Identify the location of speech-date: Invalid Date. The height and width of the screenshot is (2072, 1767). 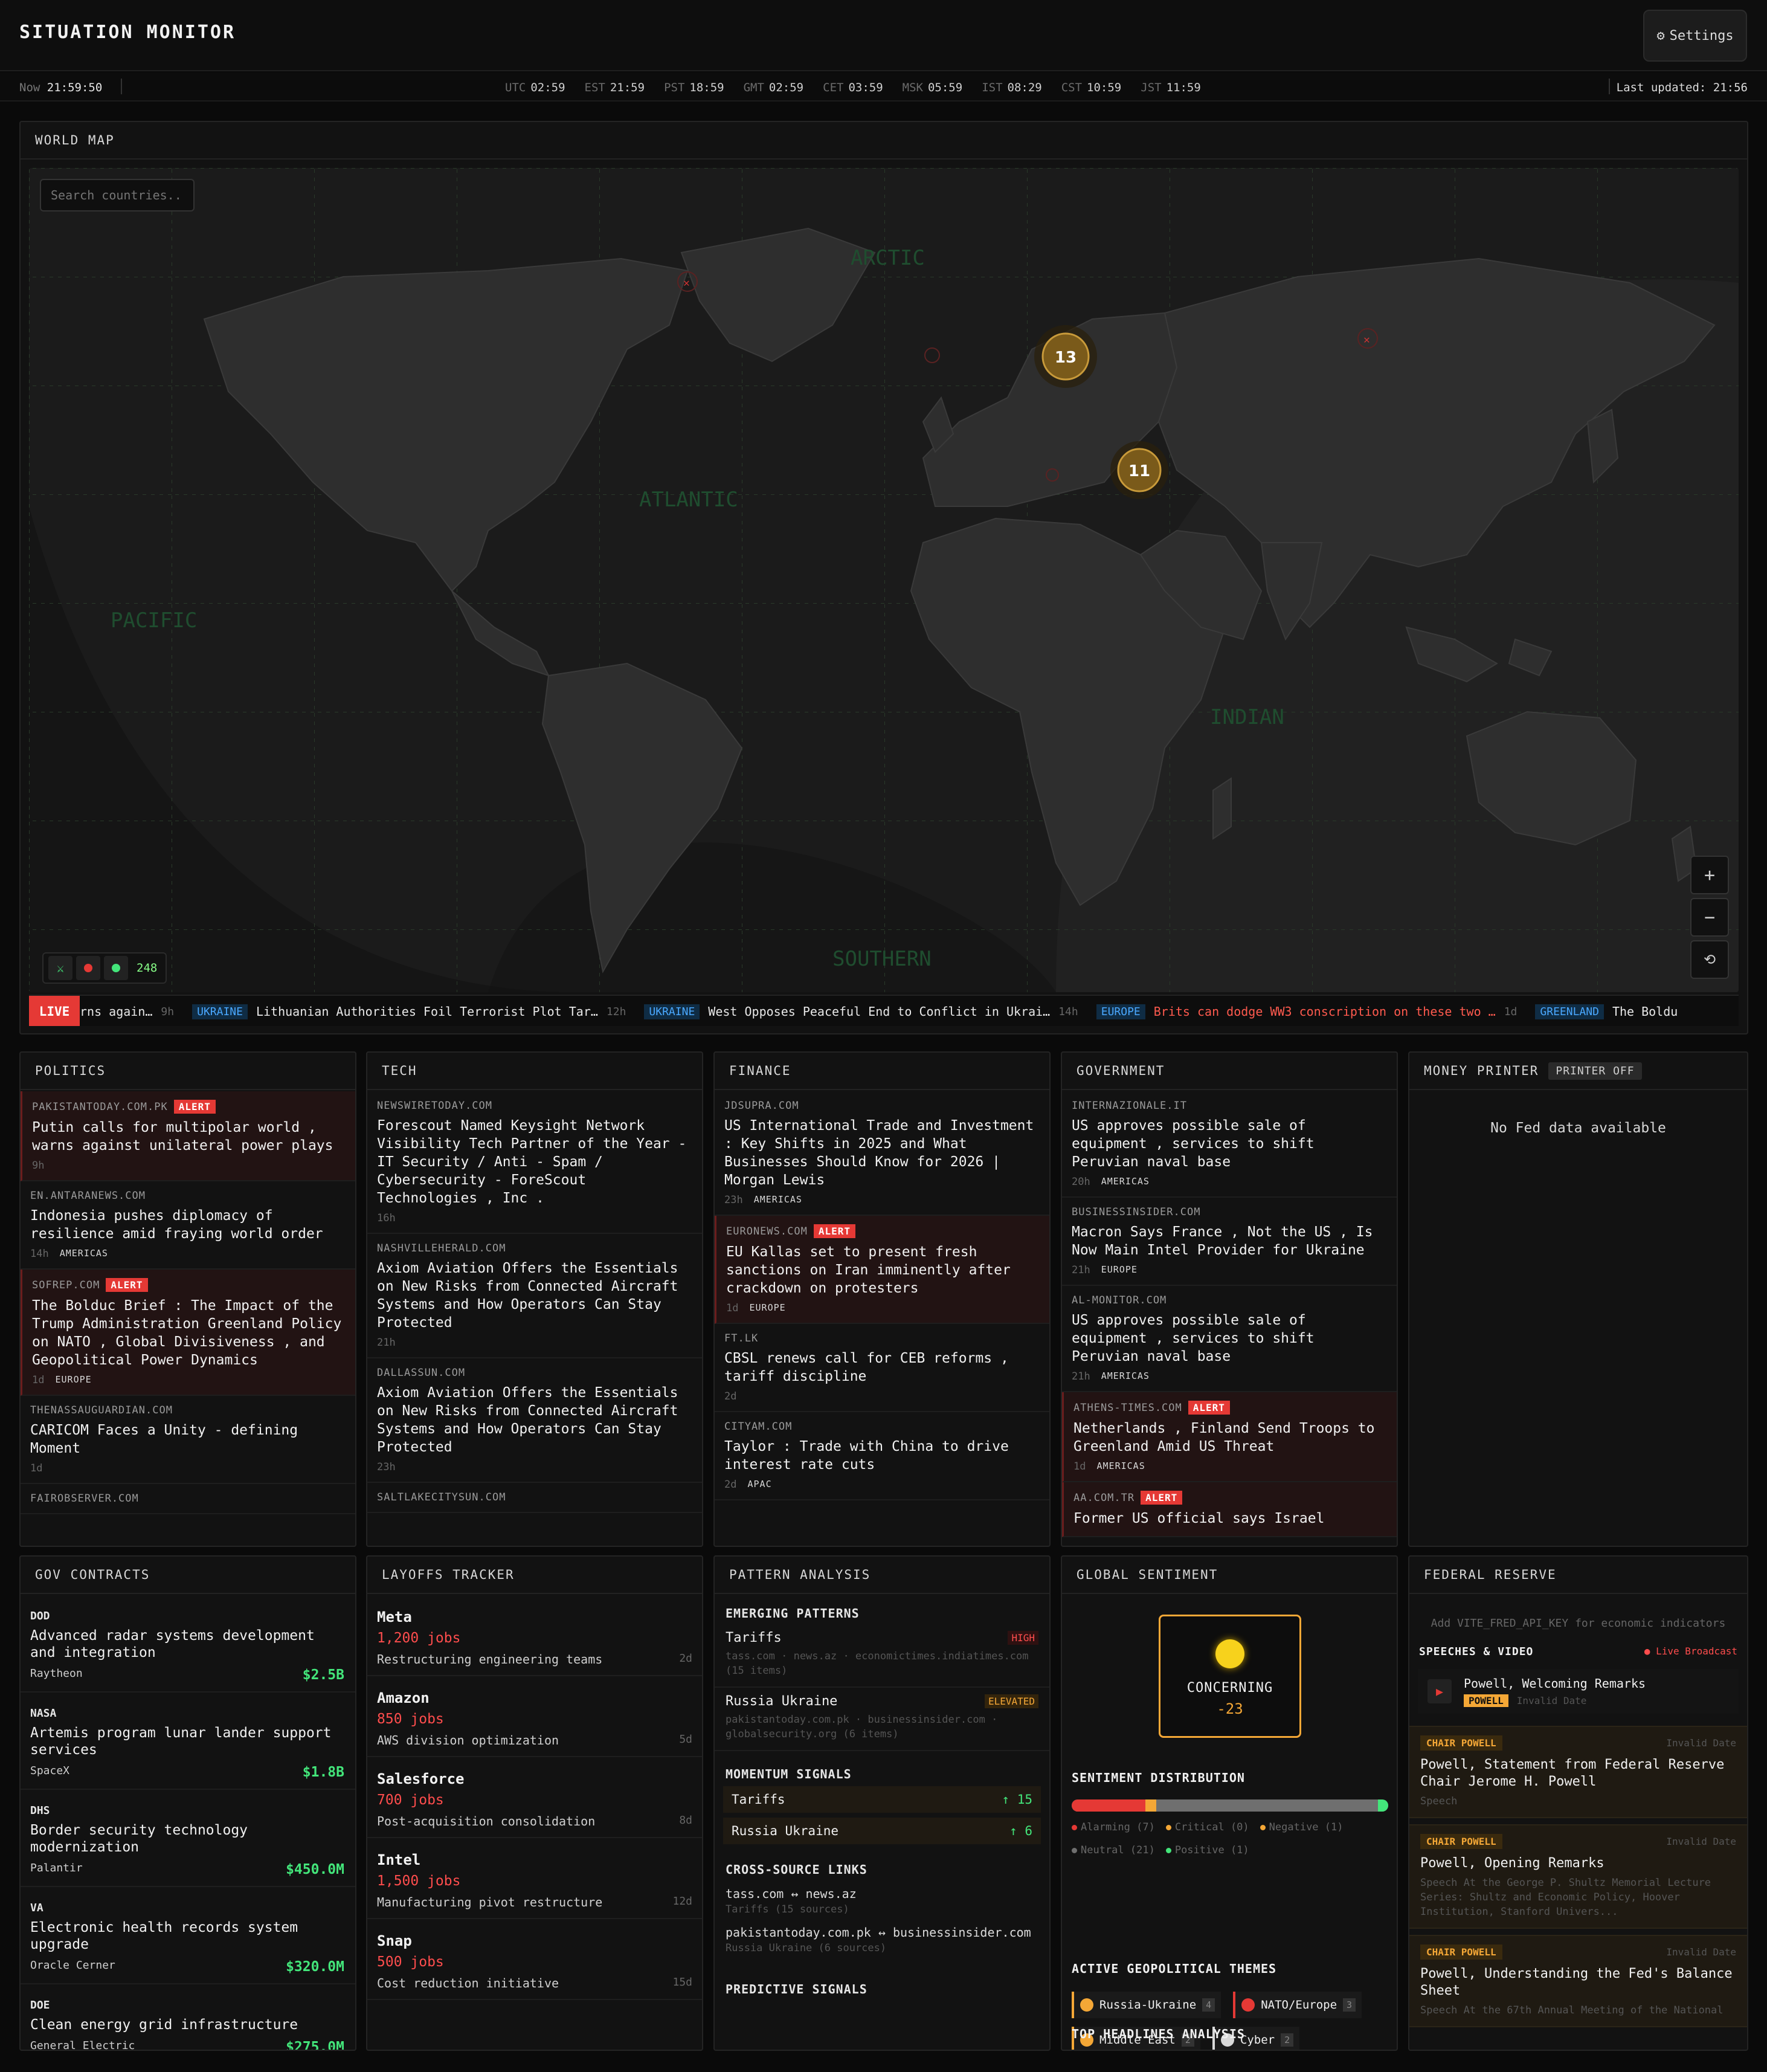
(1701, 1743).